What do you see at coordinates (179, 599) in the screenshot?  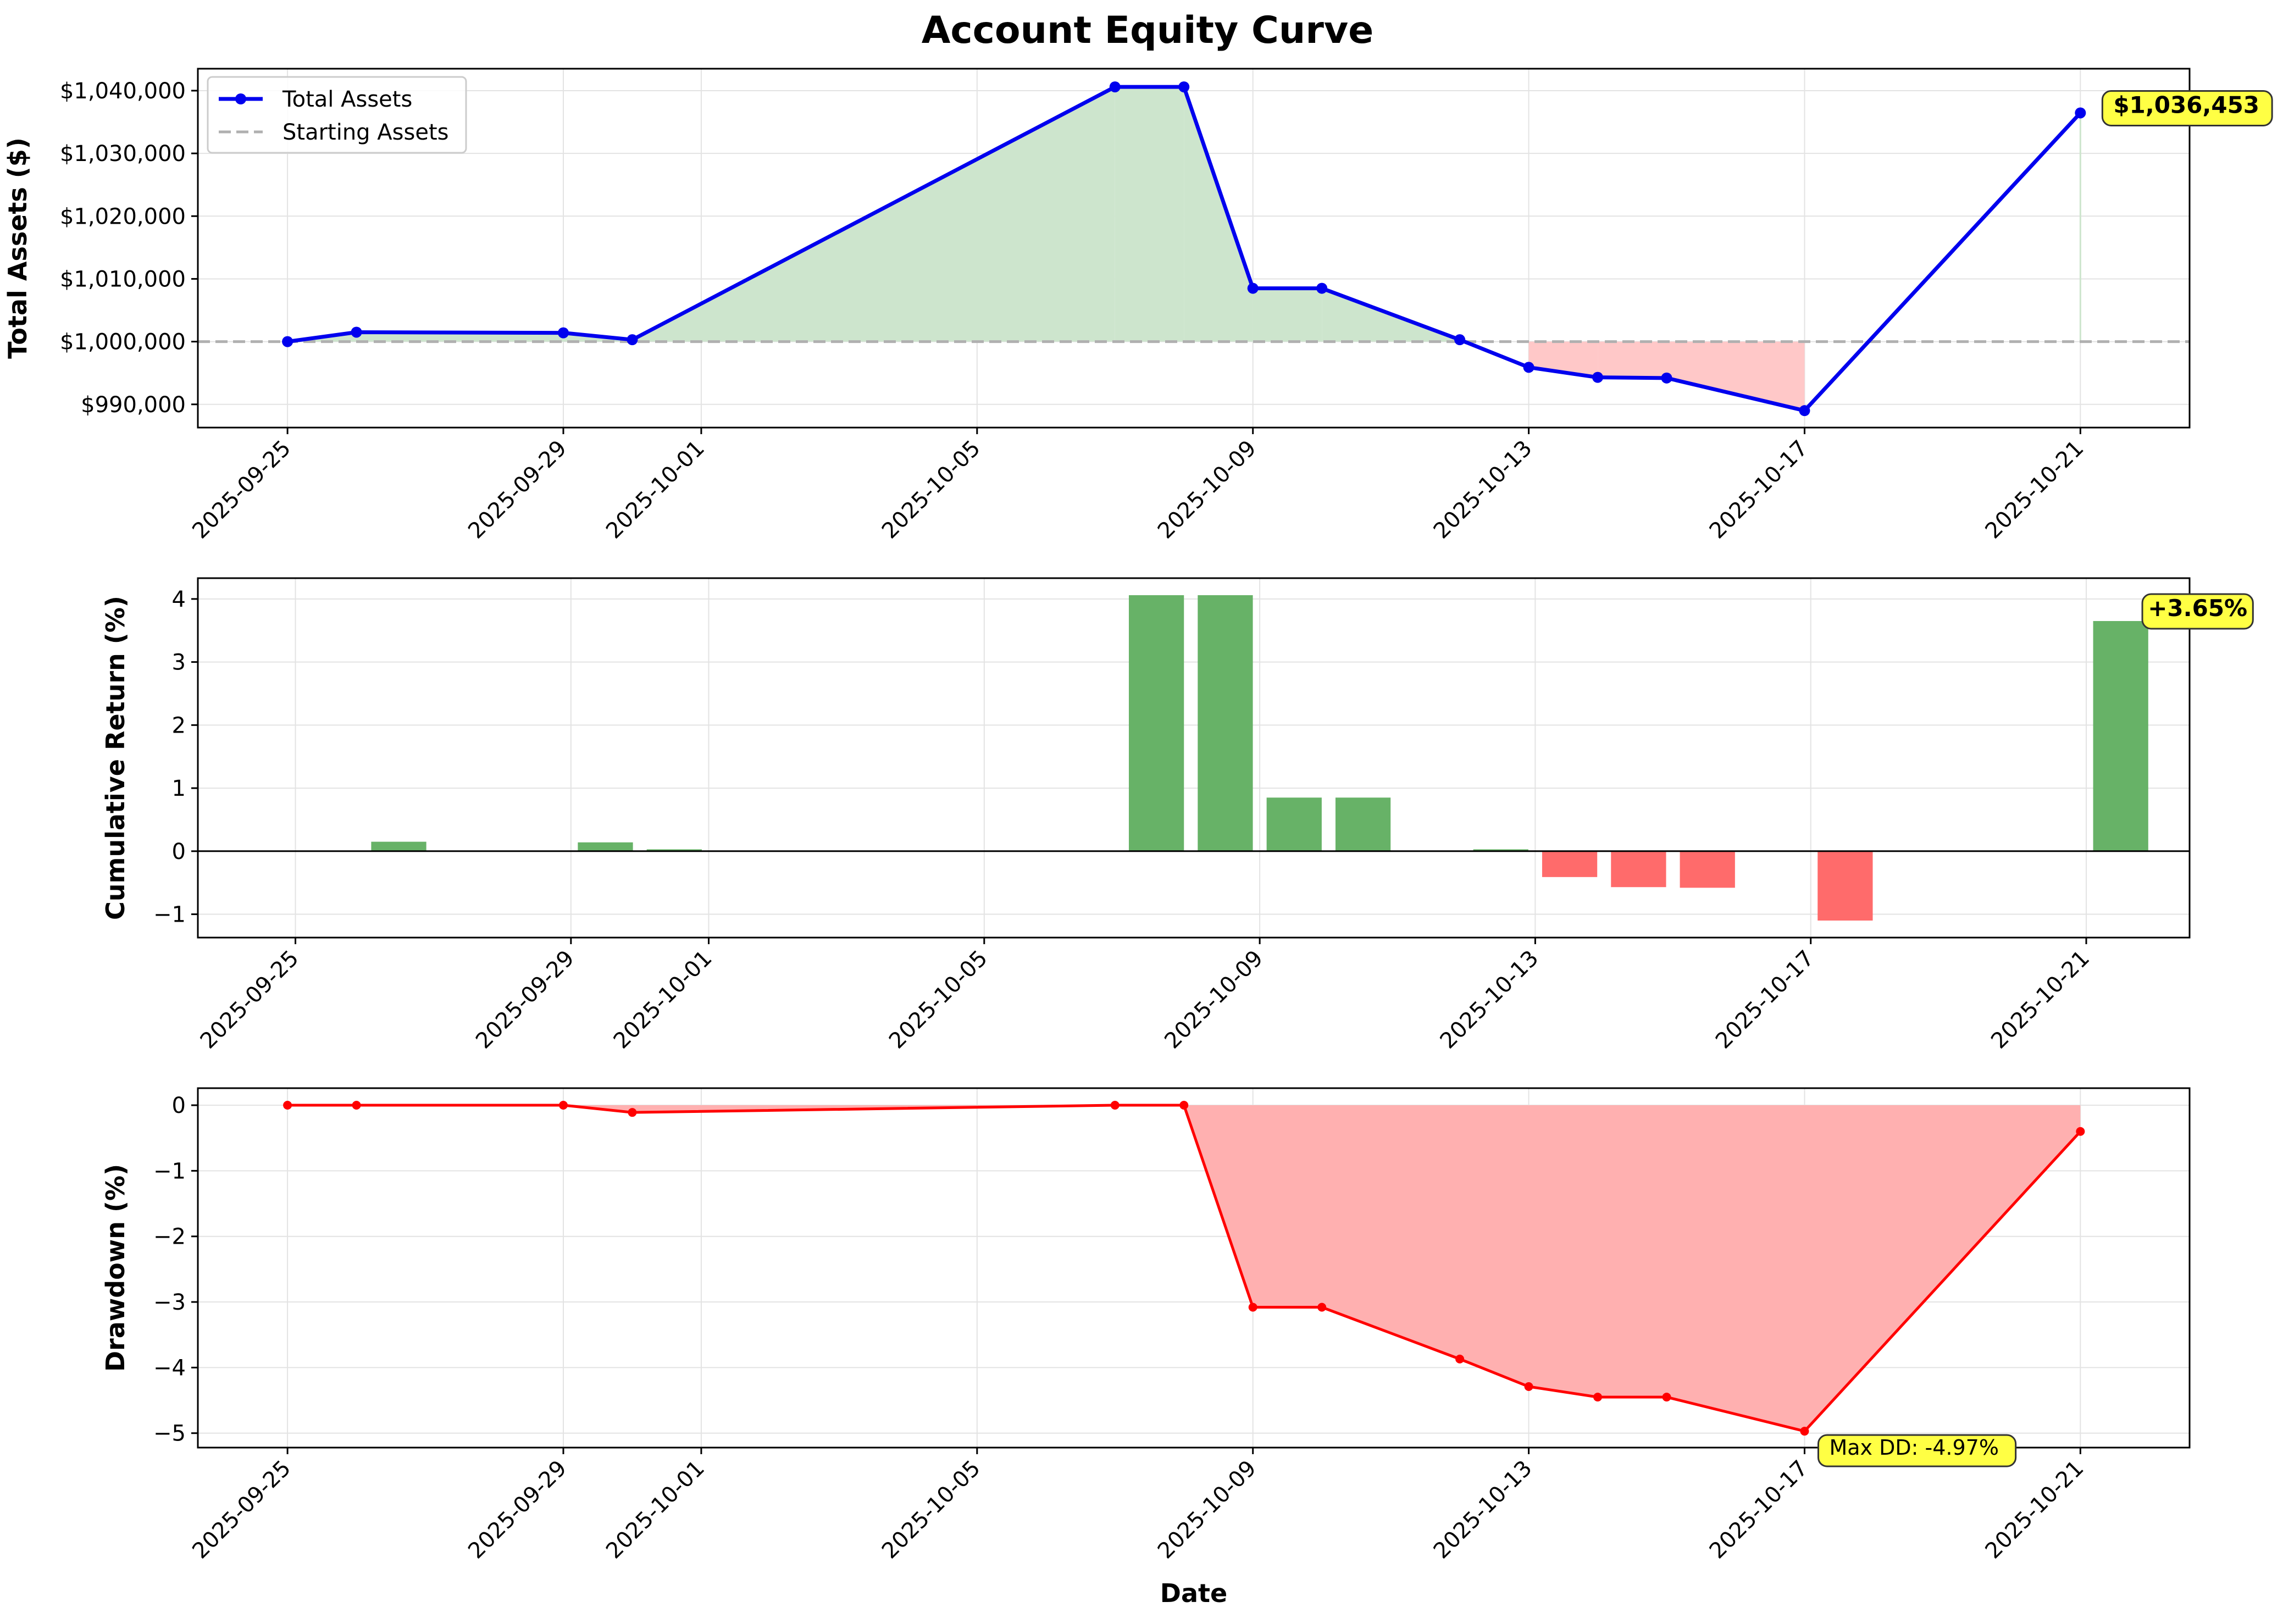 I see `y-tick-label: 4` at bounding box center [179, 599].